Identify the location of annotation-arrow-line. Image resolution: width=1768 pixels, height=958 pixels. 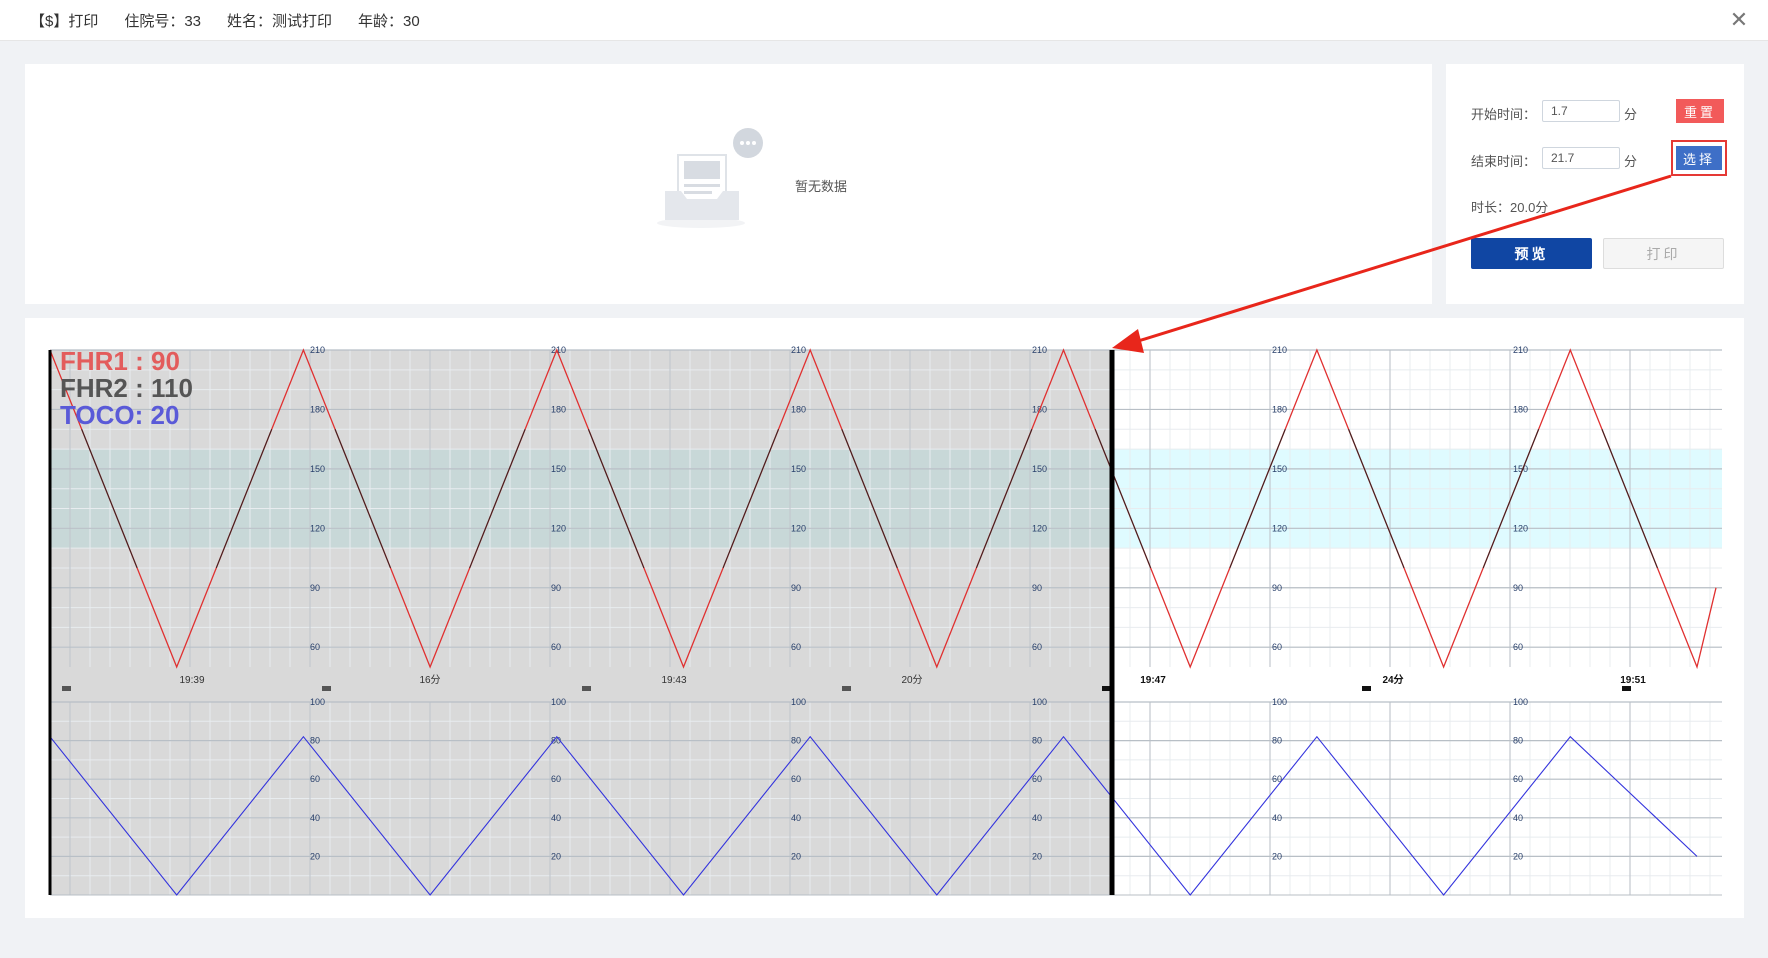
(1403, 259).